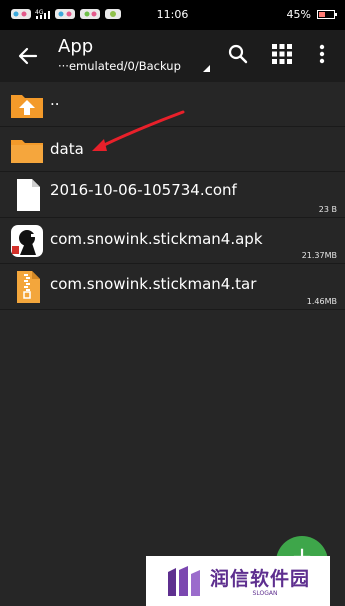 The height and width of the screenshot is (606, 345). I want to click on archive-icon, so click(28, 287).